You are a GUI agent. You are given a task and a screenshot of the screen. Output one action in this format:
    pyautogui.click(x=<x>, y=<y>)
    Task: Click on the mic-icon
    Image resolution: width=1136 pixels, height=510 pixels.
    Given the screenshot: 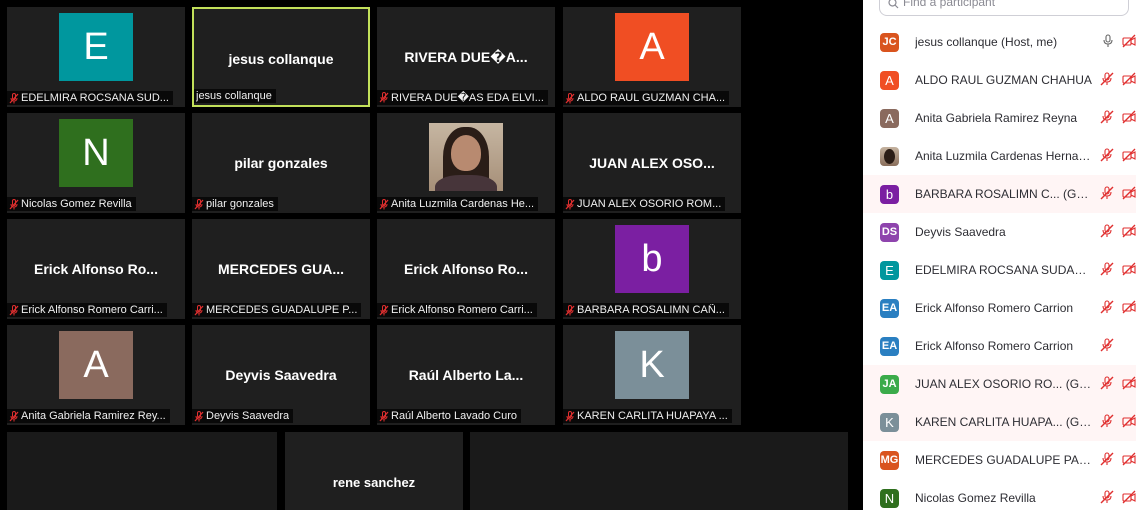 What is the action you would take?
    pyautogui.click(x=1108, y=41)
    